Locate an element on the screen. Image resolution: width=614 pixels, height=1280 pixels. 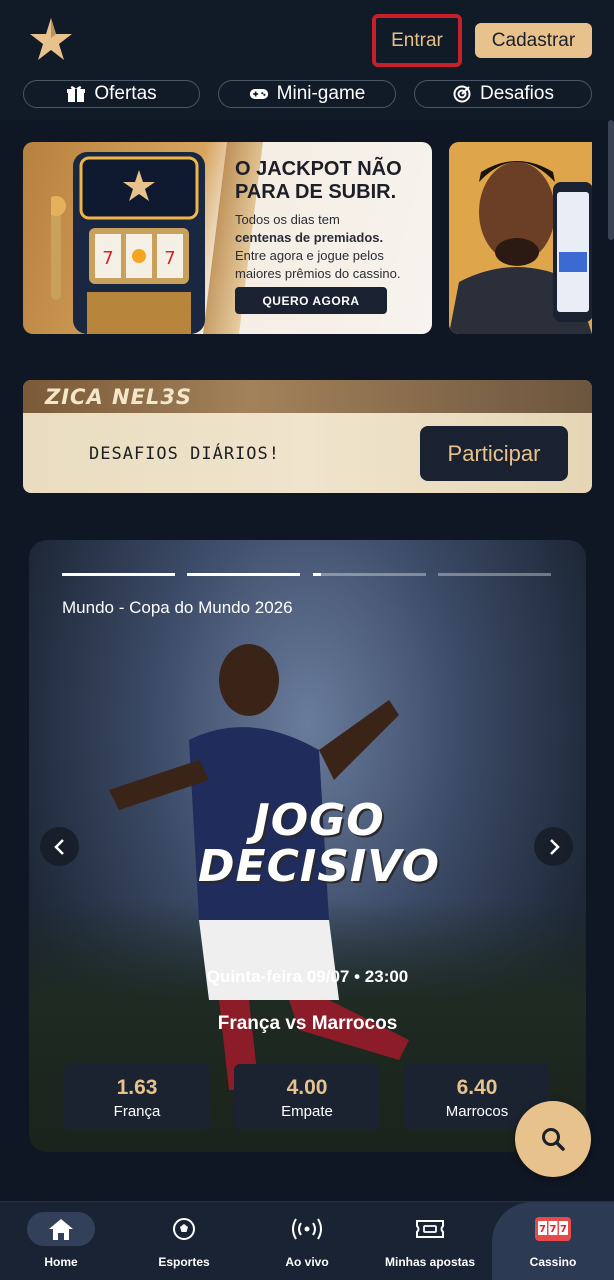
offers-pill: Ofertas is located at coordinates (111, 94).